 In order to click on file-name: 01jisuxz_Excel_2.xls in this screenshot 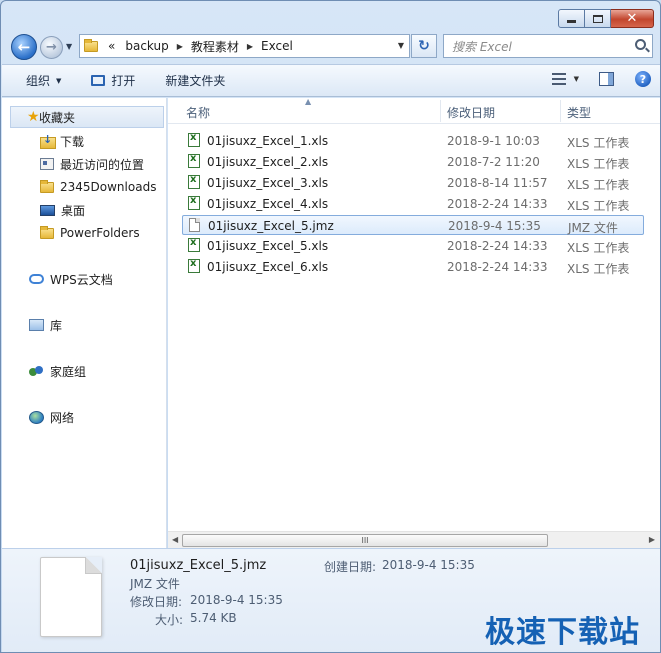, I will do `click(268, 162)`.